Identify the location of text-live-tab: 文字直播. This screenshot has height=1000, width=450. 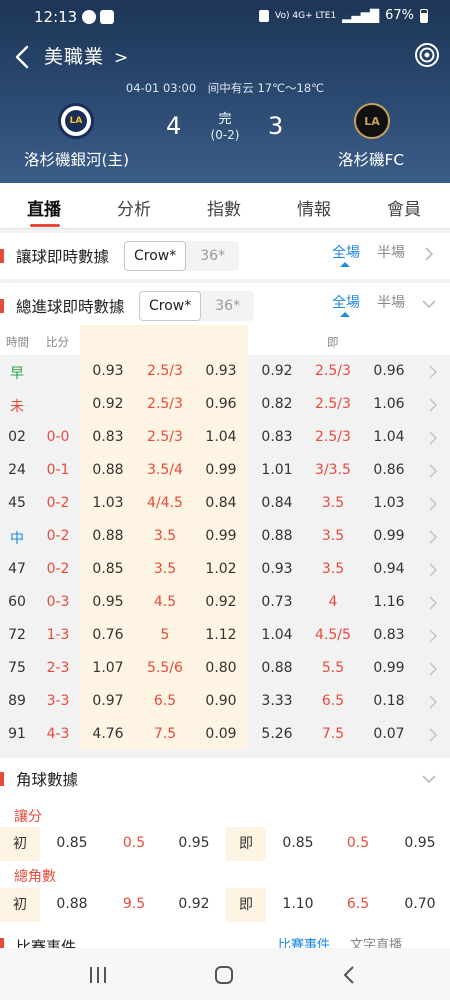
(376, 941).